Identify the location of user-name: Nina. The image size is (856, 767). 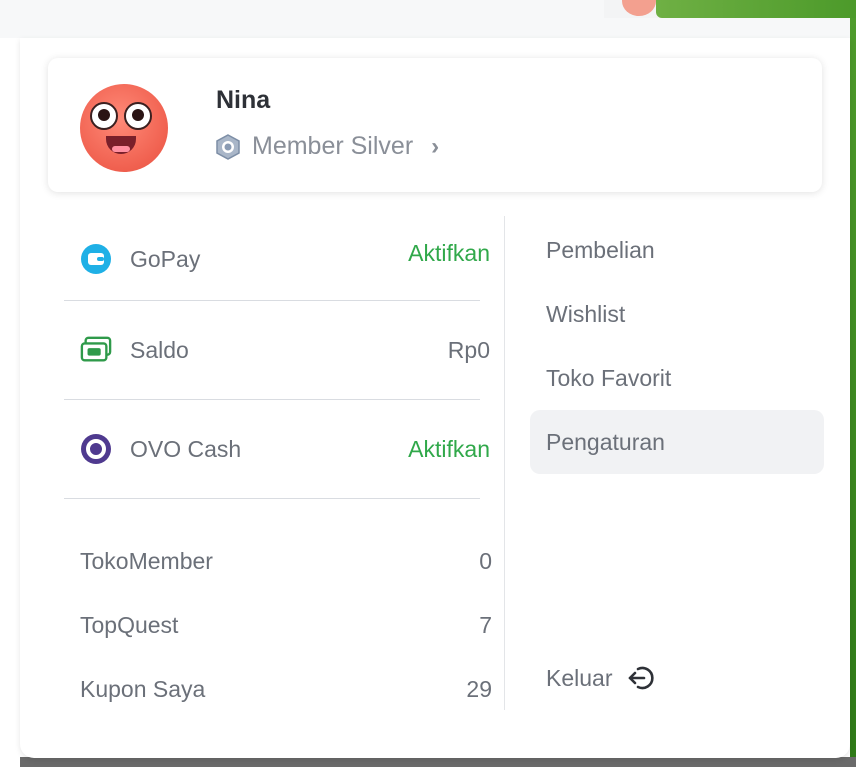
(243, 100).